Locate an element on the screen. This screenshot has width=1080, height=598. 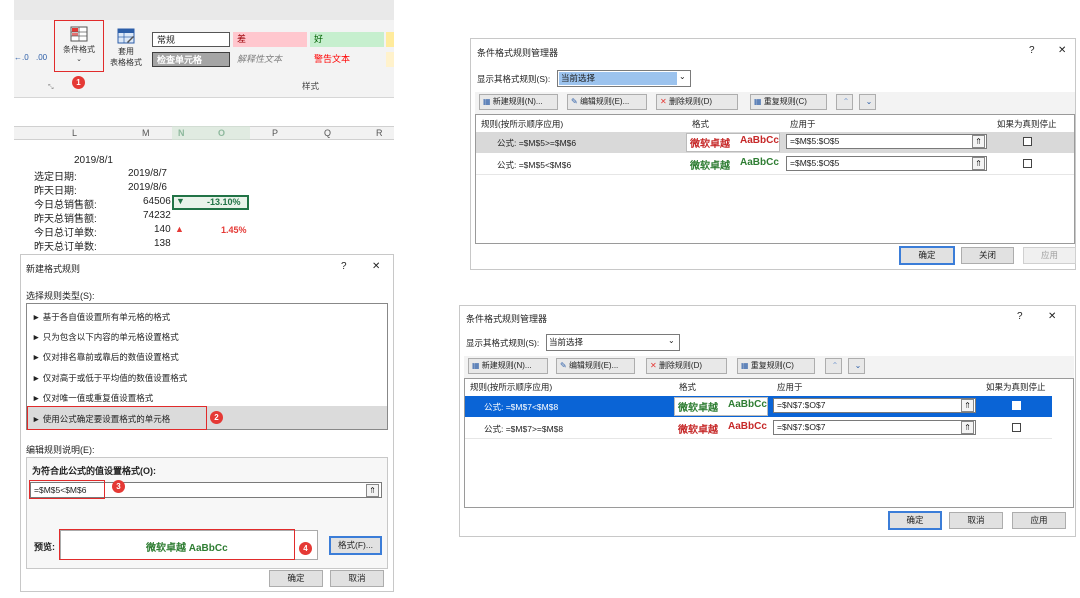
row-value: 2019/8/6 is located at coordinates (147, 187).